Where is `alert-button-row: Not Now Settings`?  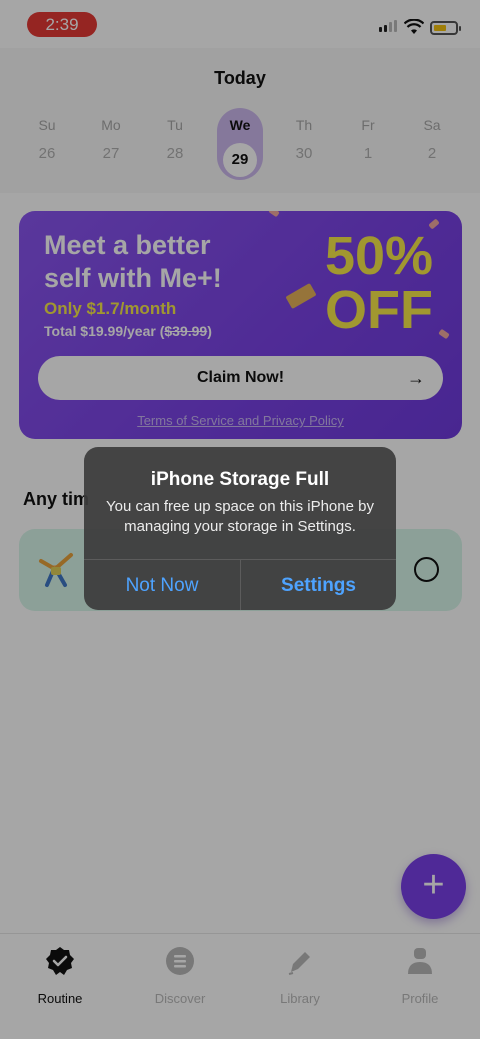 alert-button-row: Not Now Settings is located at coordinates (240, 584).